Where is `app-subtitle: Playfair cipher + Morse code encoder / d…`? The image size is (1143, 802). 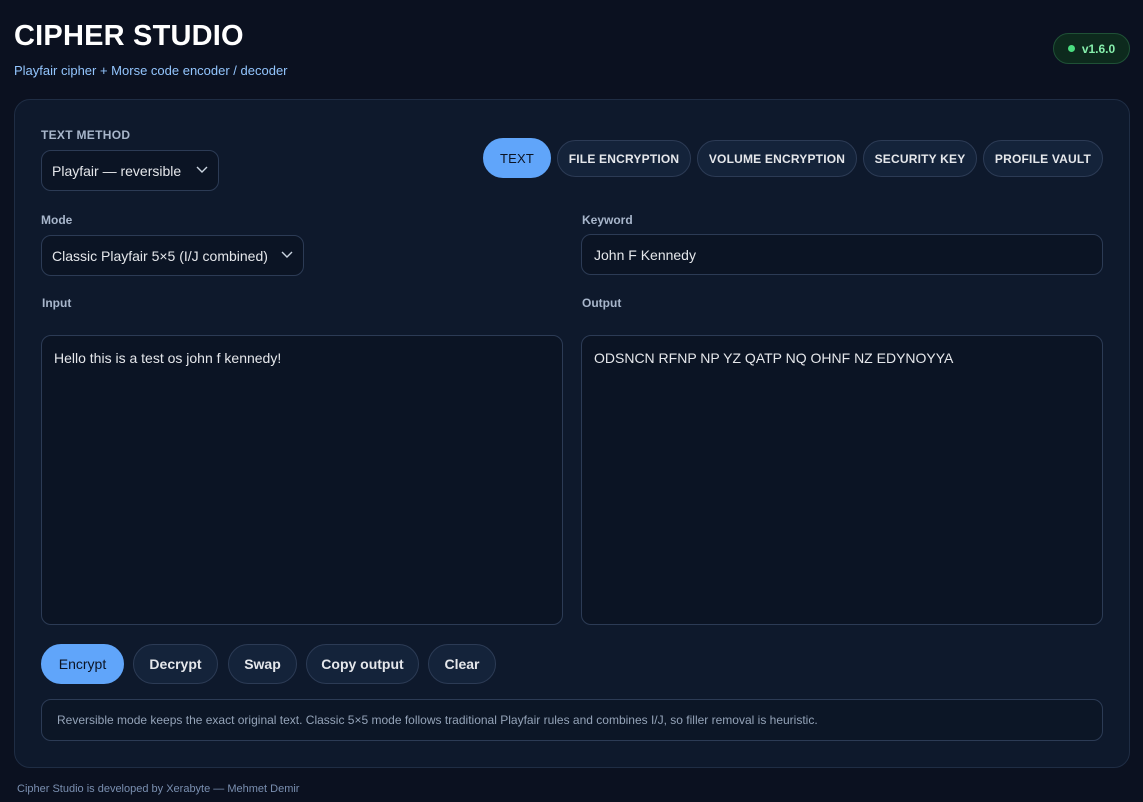
app-subtitle: Playfair cipher + Morse code encoder / d… is located at coordinates (151, 70).